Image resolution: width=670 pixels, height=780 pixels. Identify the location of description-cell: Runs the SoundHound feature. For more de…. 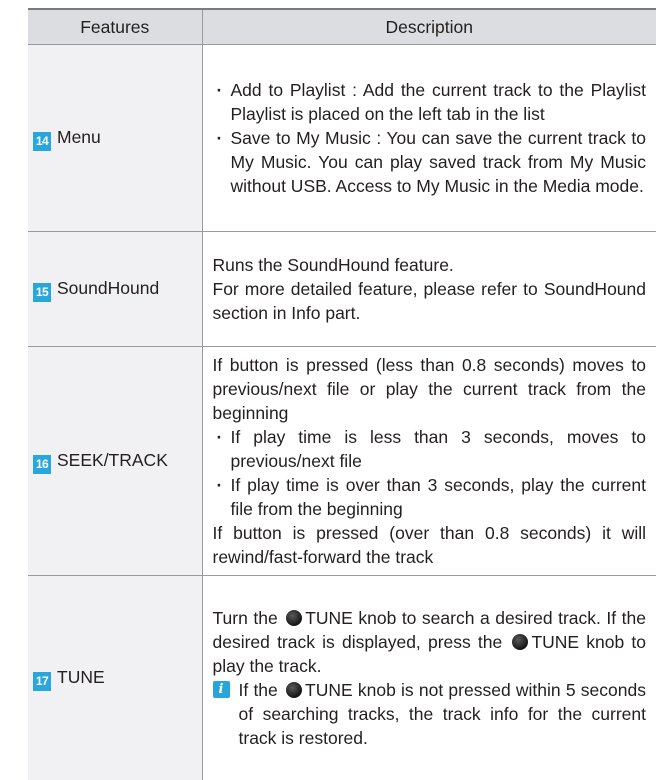
(429, 289).